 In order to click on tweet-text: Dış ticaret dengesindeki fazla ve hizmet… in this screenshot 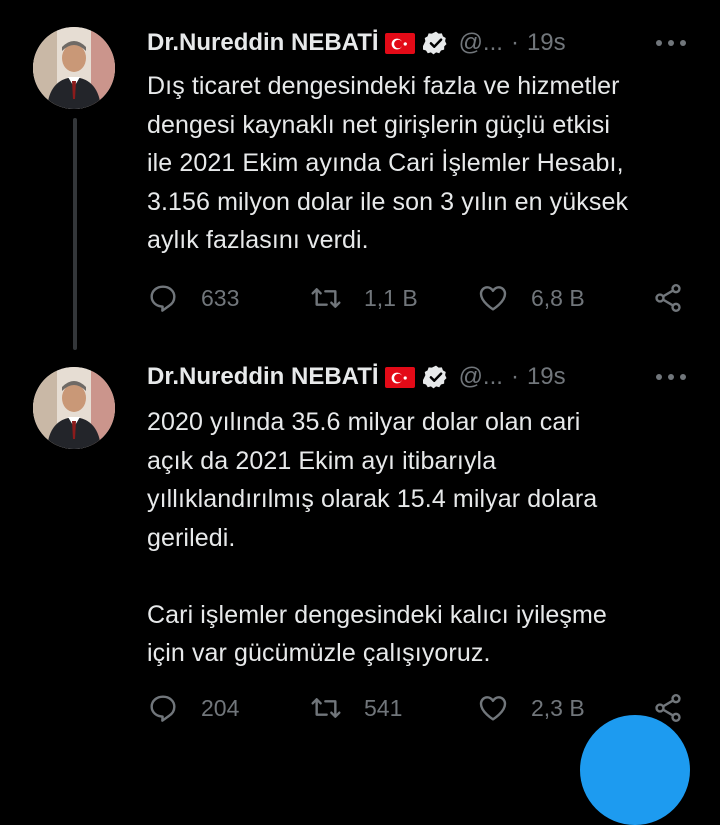, I will do `click(388, 163)`.